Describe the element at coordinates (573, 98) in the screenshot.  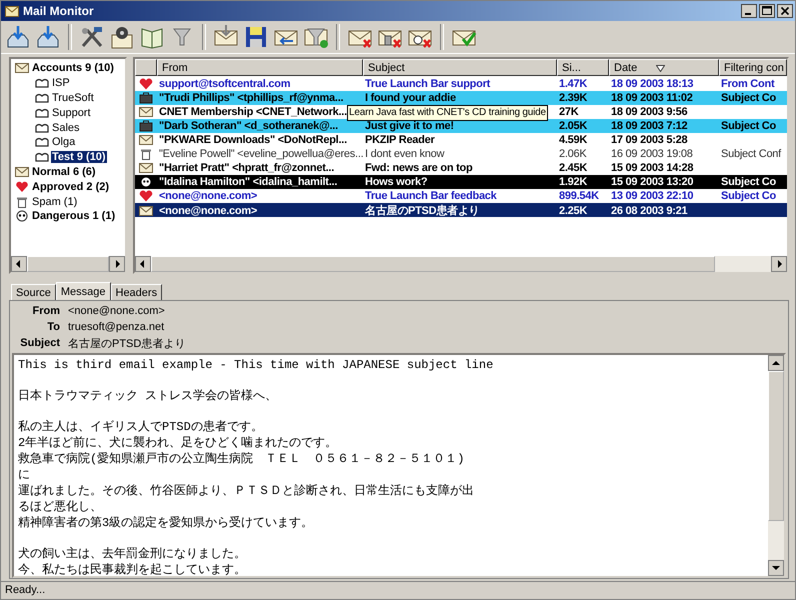
I see `size-text: 2.39K` at that location.